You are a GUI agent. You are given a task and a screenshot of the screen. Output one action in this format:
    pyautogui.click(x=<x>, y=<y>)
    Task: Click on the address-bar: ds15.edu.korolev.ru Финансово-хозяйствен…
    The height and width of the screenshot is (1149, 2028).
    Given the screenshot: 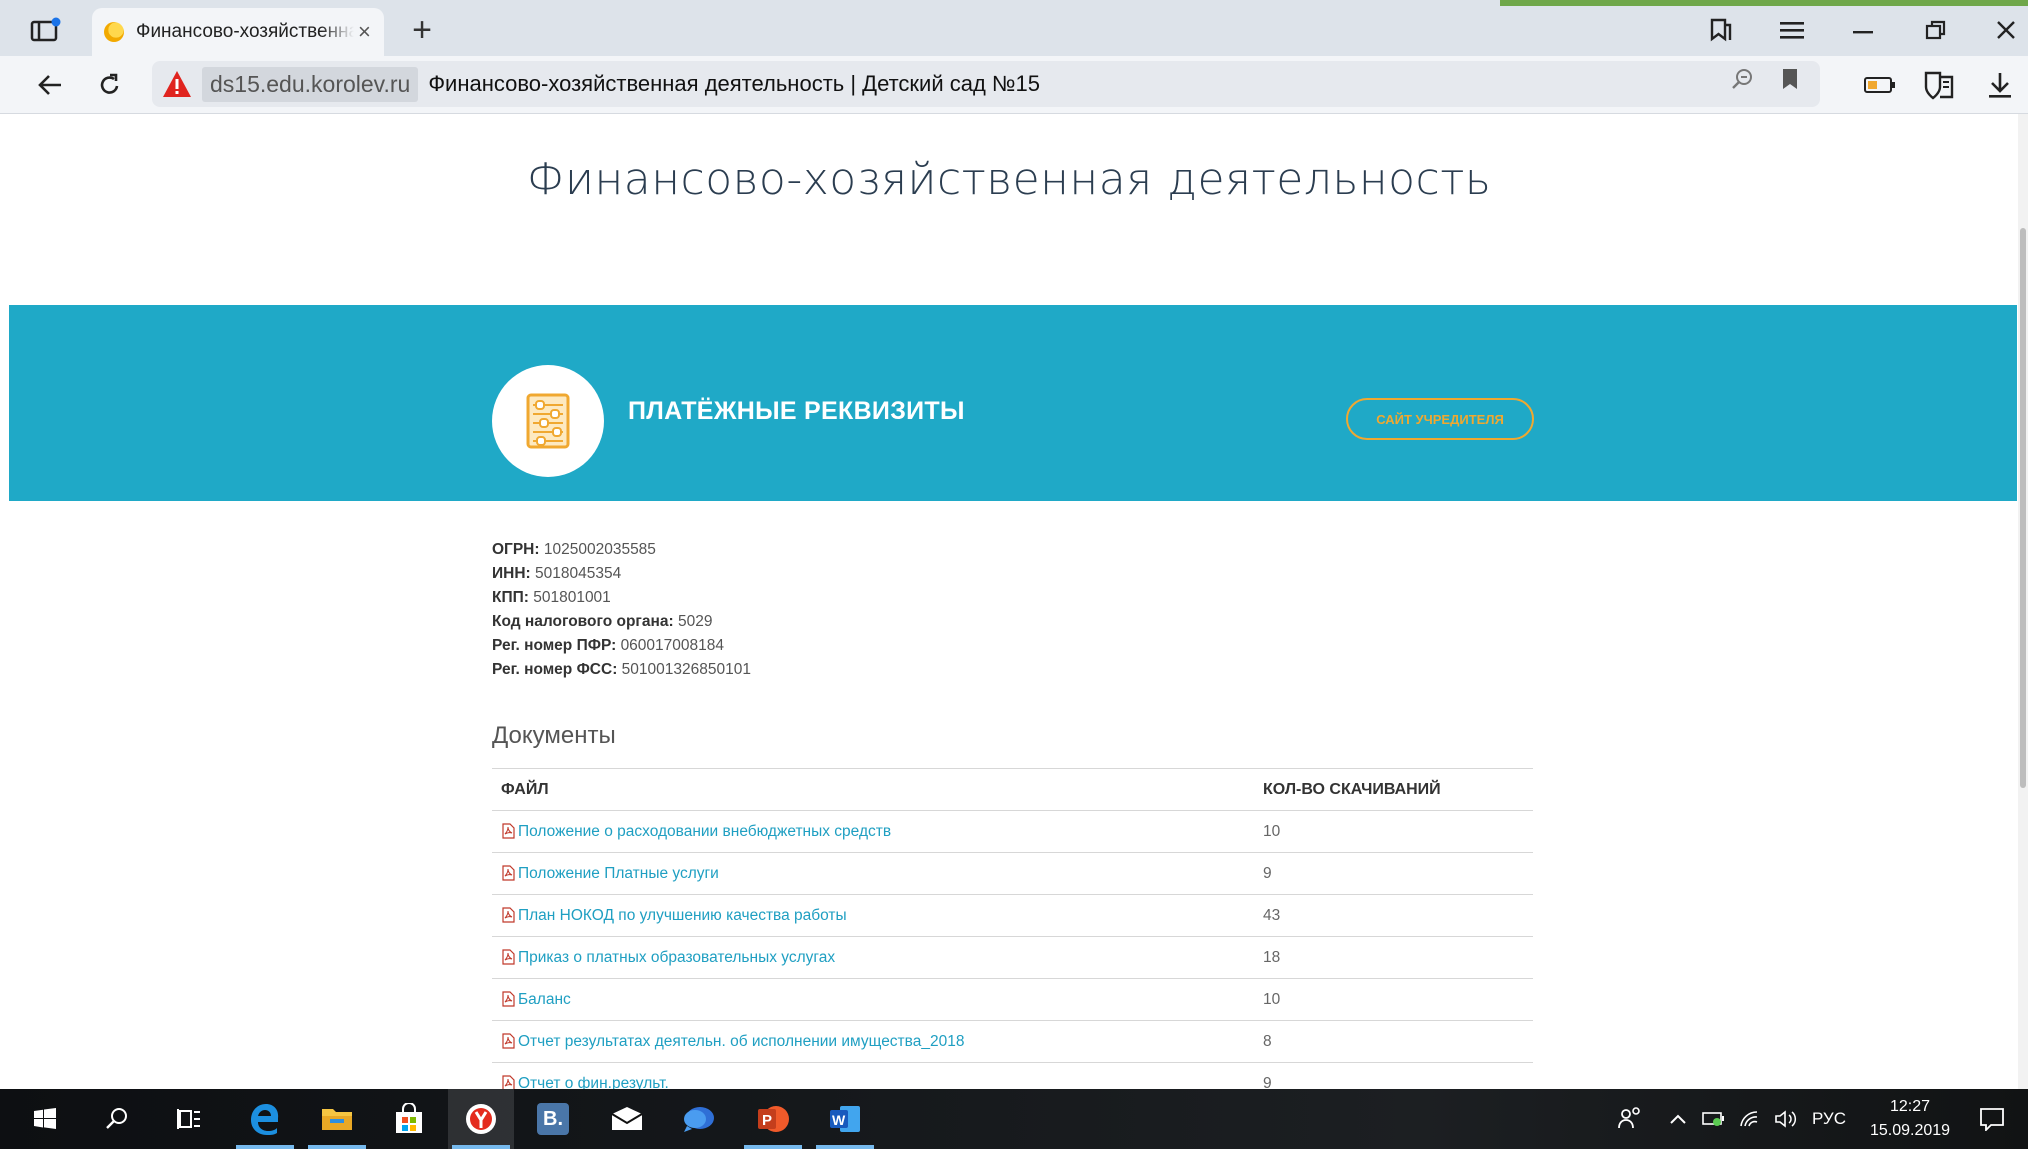 What is the action you would take?
    pyautogui.click(x=986, y=84)
    